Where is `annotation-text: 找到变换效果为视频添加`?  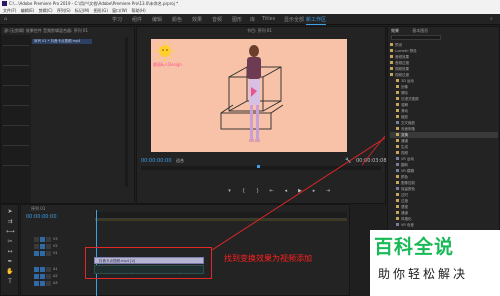 annotation-text: 找到变换效果为视频添加 is located at coordinates (268, 258).